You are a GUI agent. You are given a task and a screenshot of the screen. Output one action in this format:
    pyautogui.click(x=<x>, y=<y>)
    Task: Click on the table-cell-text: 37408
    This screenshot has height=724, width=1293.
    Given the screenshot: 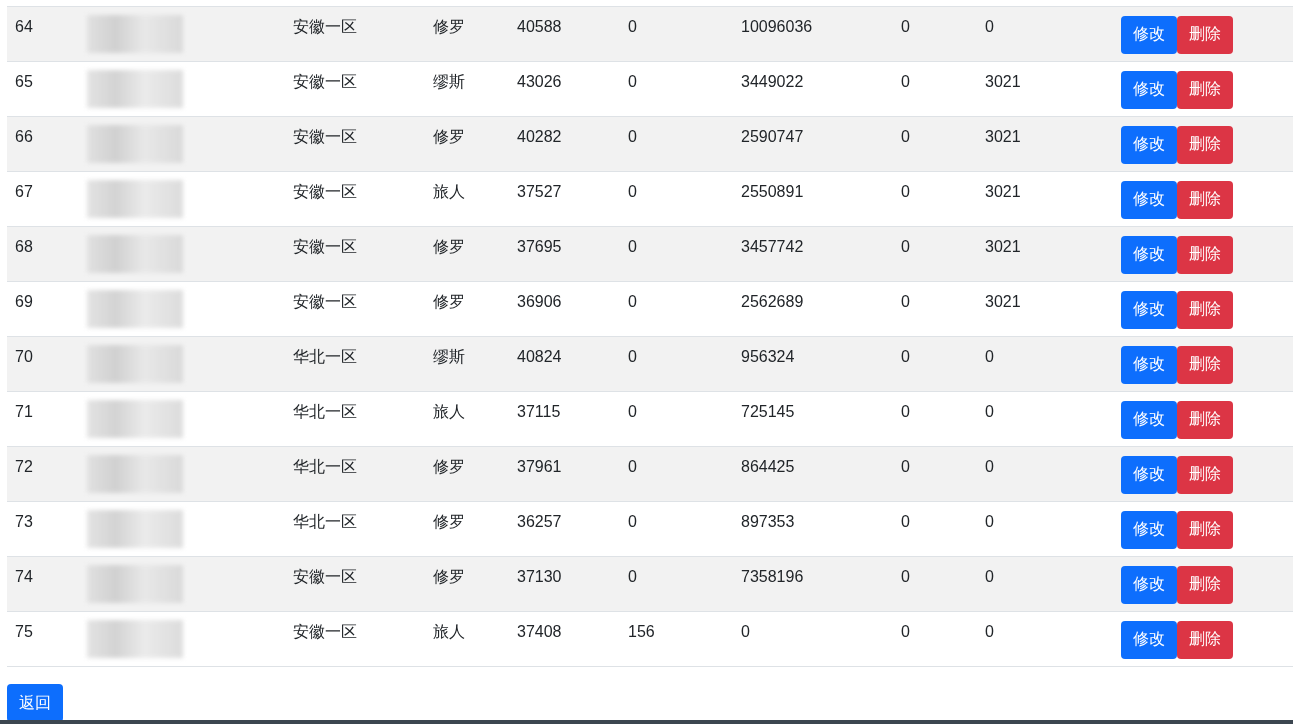 What is the action you would take?
    pyautogui.click(x=539, y=632)
    